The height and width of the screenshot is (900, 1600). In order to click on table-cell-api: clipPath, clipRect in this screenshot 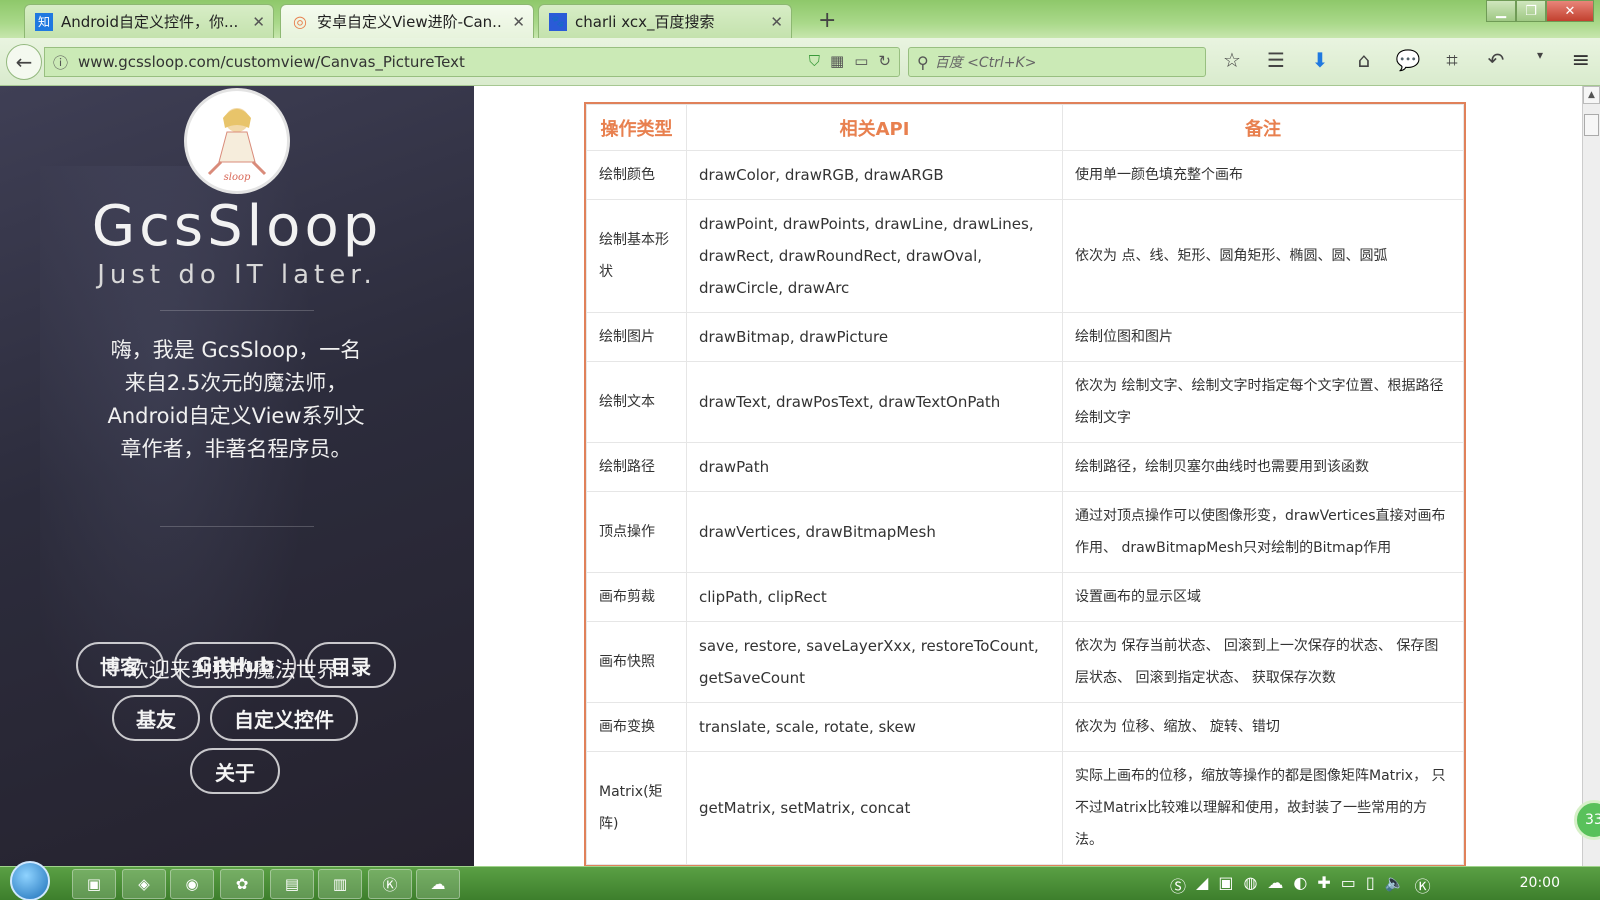, I will do `click(874, 597)`.